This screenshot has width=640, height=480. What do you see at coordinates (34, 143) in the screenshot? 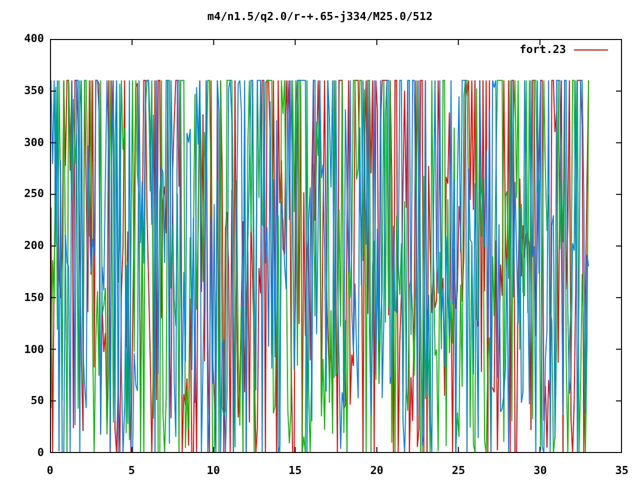
I see `y-tick-label: 300` at bounding box center [34, 143].